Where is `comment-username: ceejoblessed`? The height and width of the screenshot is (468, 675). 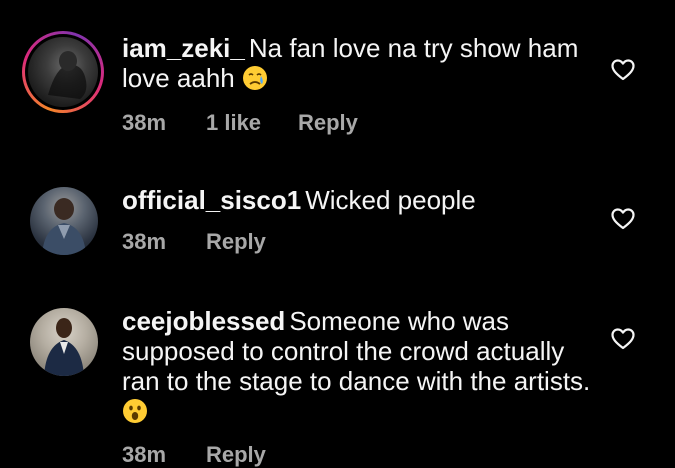
comment-username: ceejoblessed is located at coordinates (203, 321).